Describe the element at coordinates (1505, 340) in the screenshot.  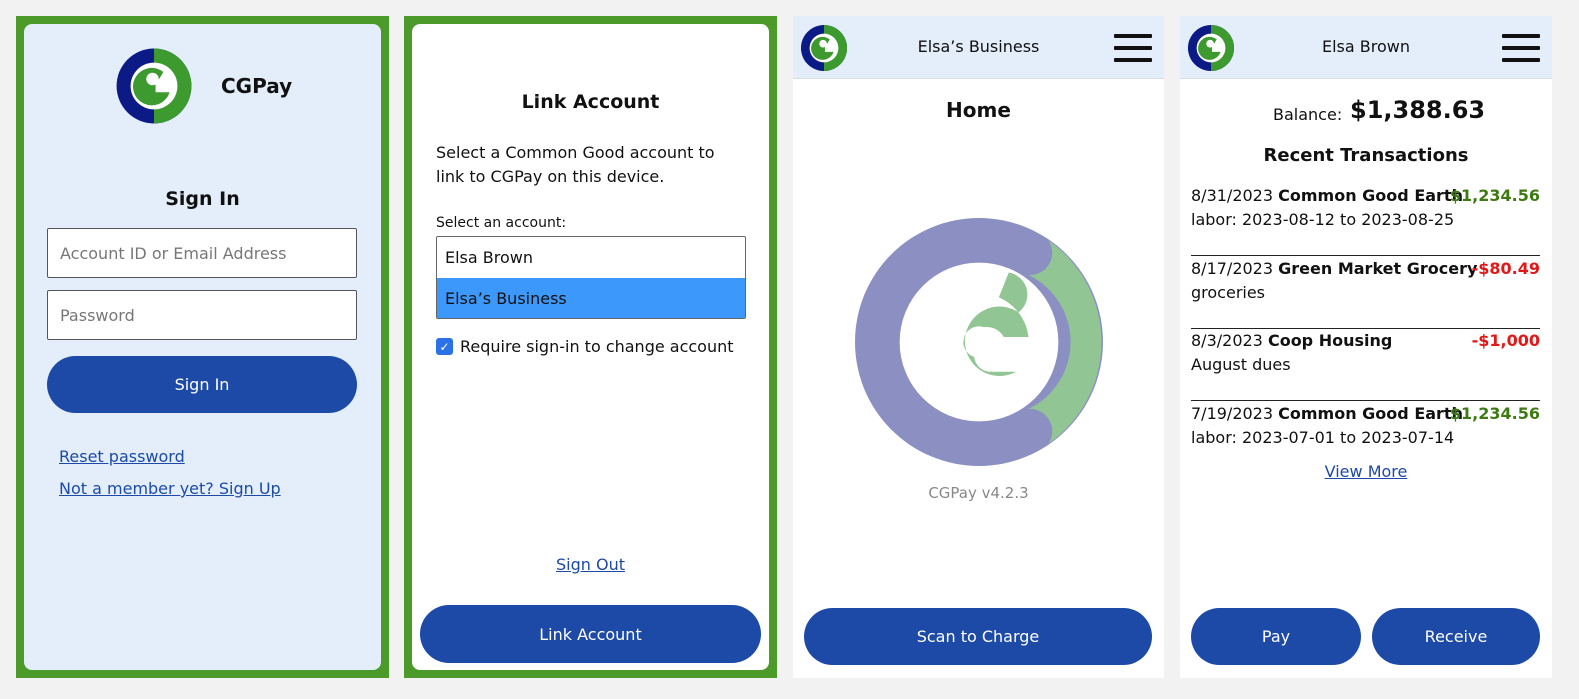
I see `tx-amount: -$1,000` at that location.